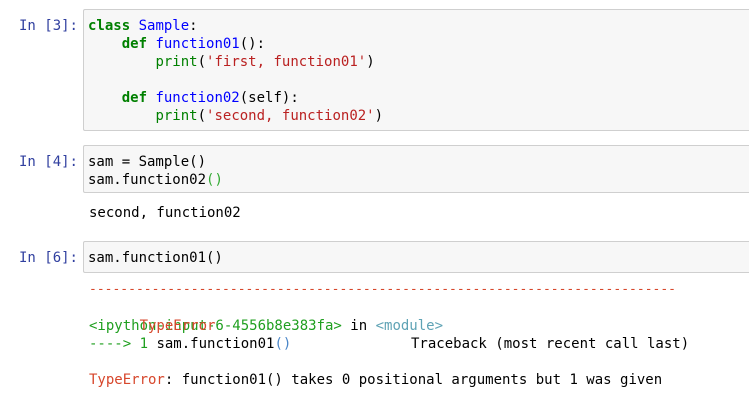  What do you see at coordinates (48, 258) in the screenshot?
I see `cell-prompt: In [6]:` at bounding box center [48, 258].